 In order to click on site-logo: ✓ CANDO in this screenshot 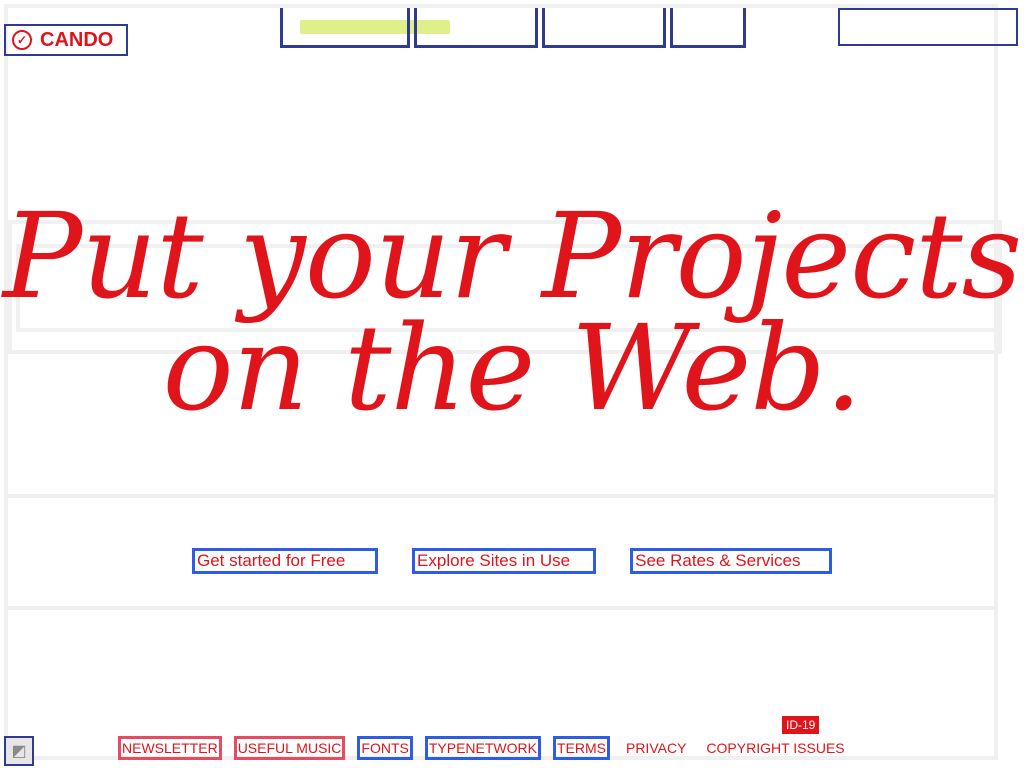, I will do `click(66, 40)`.